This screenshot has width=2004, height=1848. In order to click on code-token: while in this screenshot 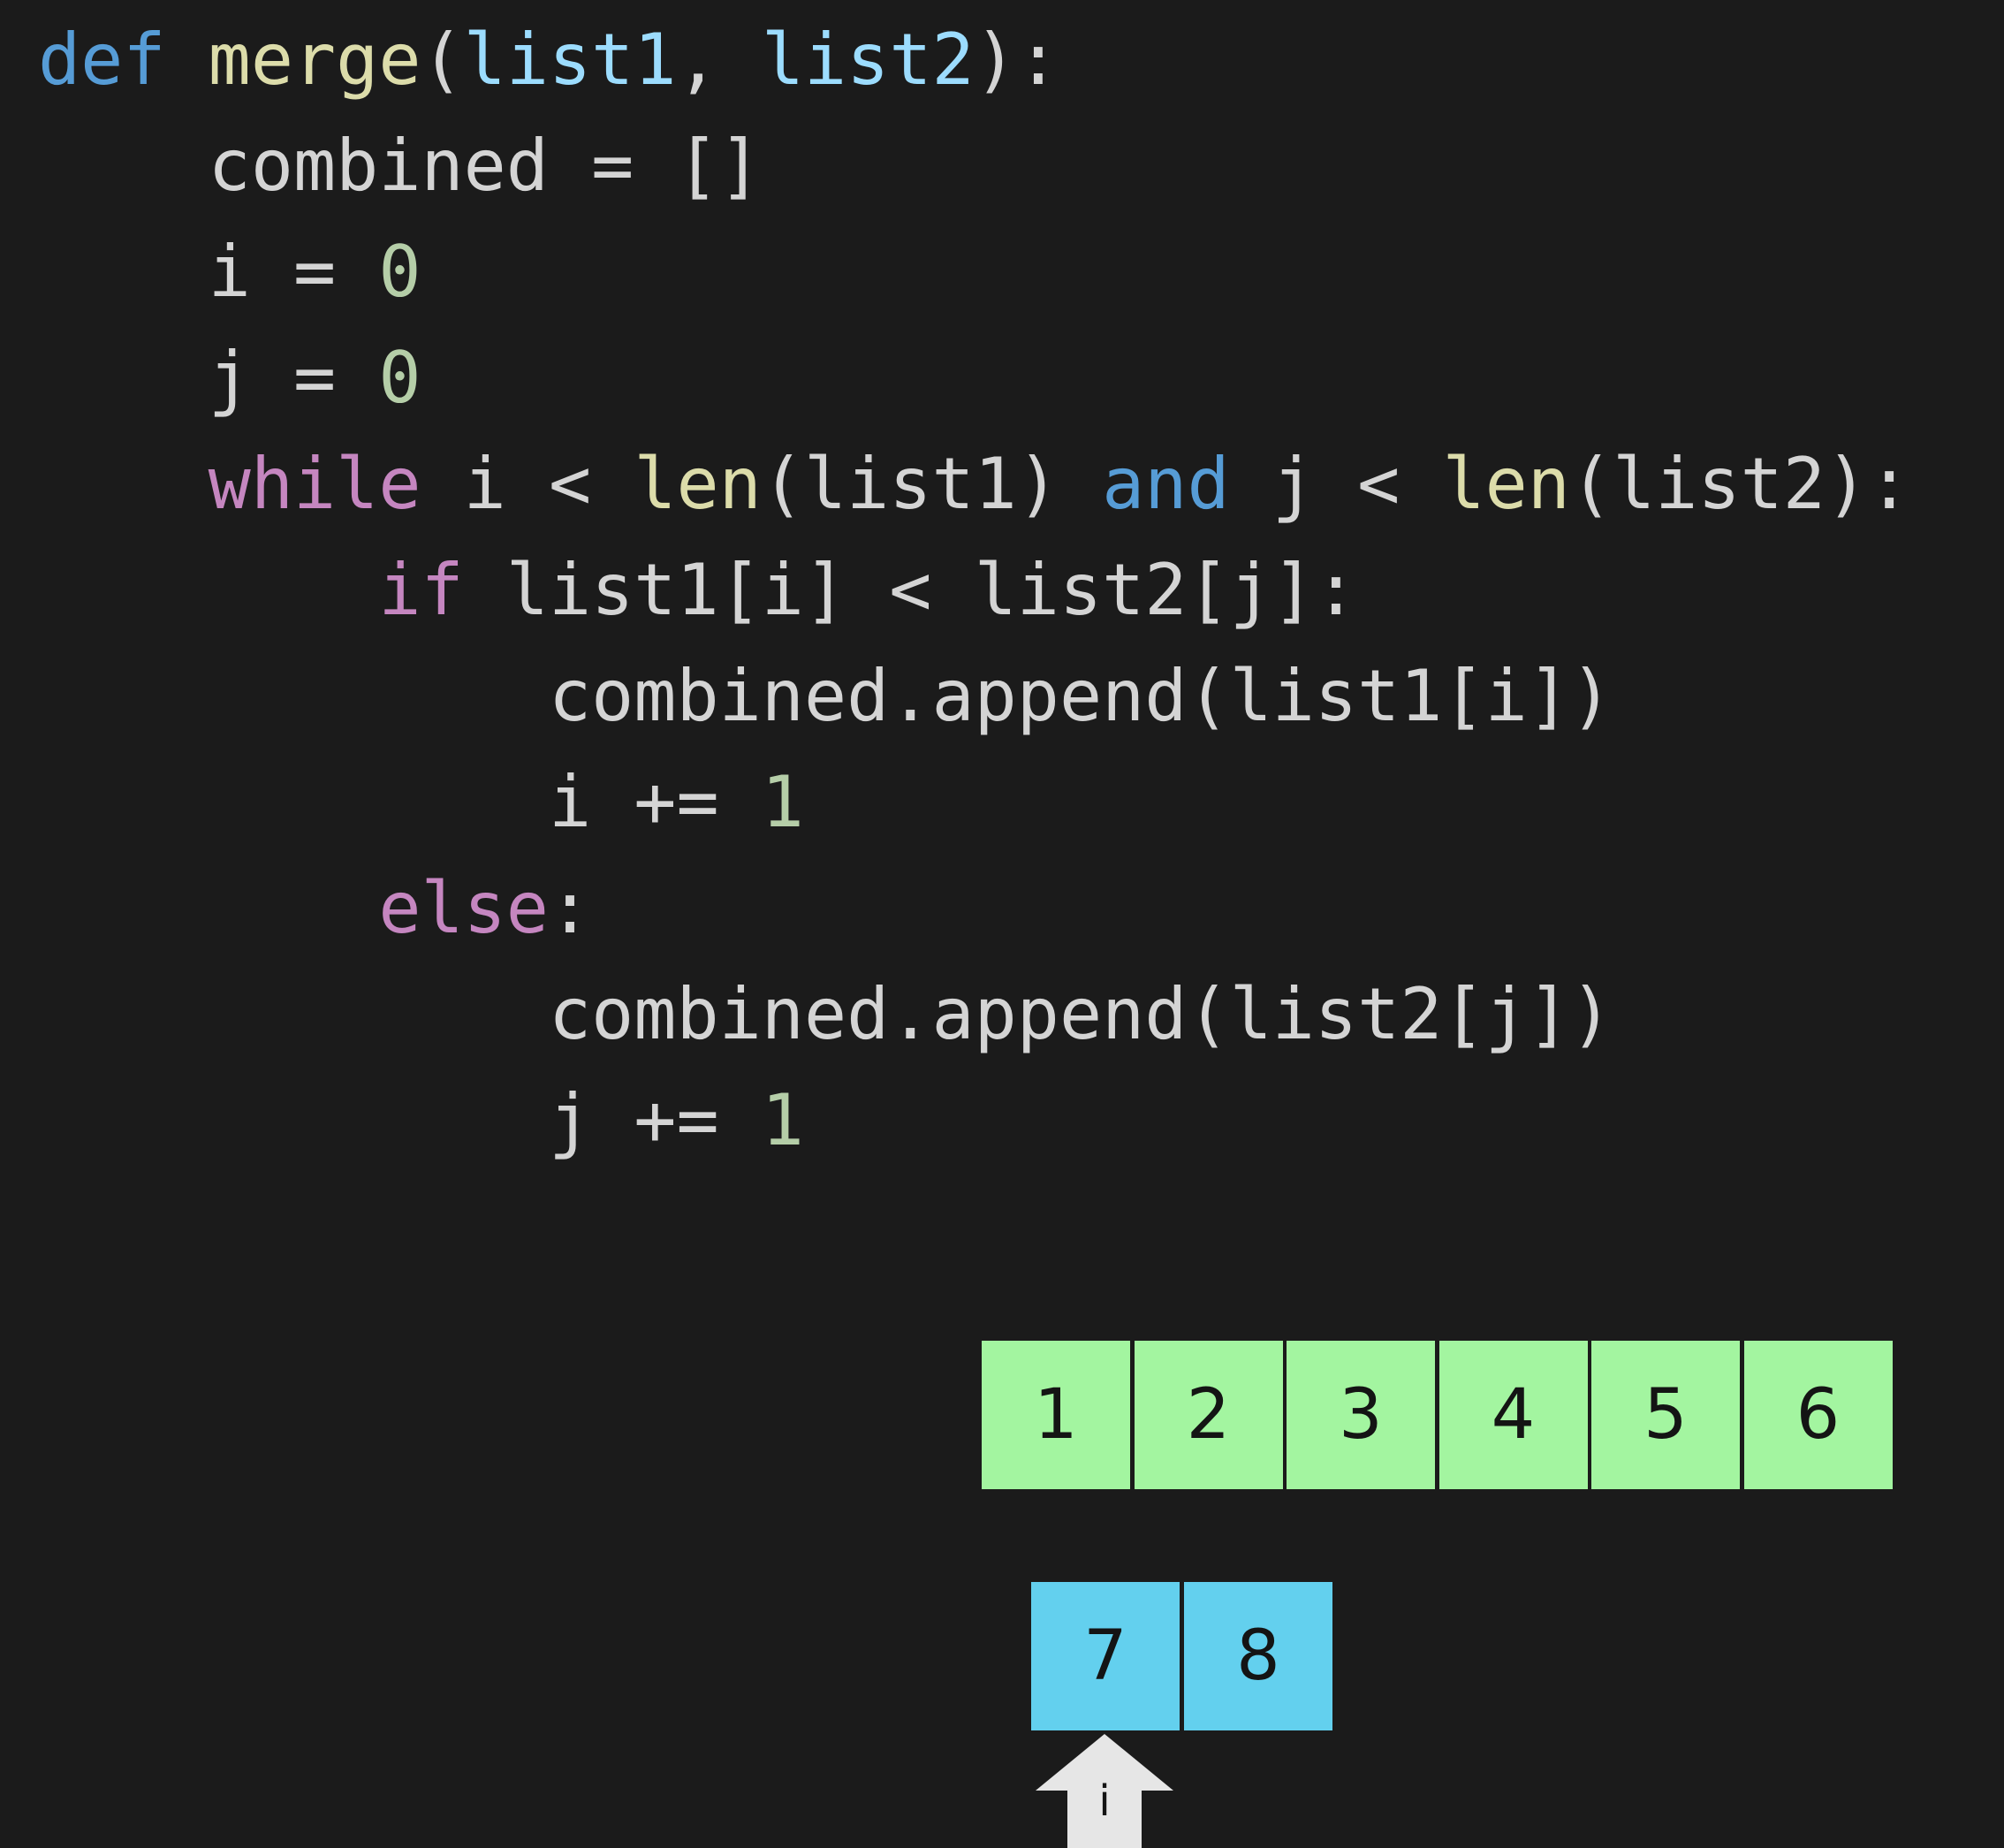, I will do `click(314, 484)`.